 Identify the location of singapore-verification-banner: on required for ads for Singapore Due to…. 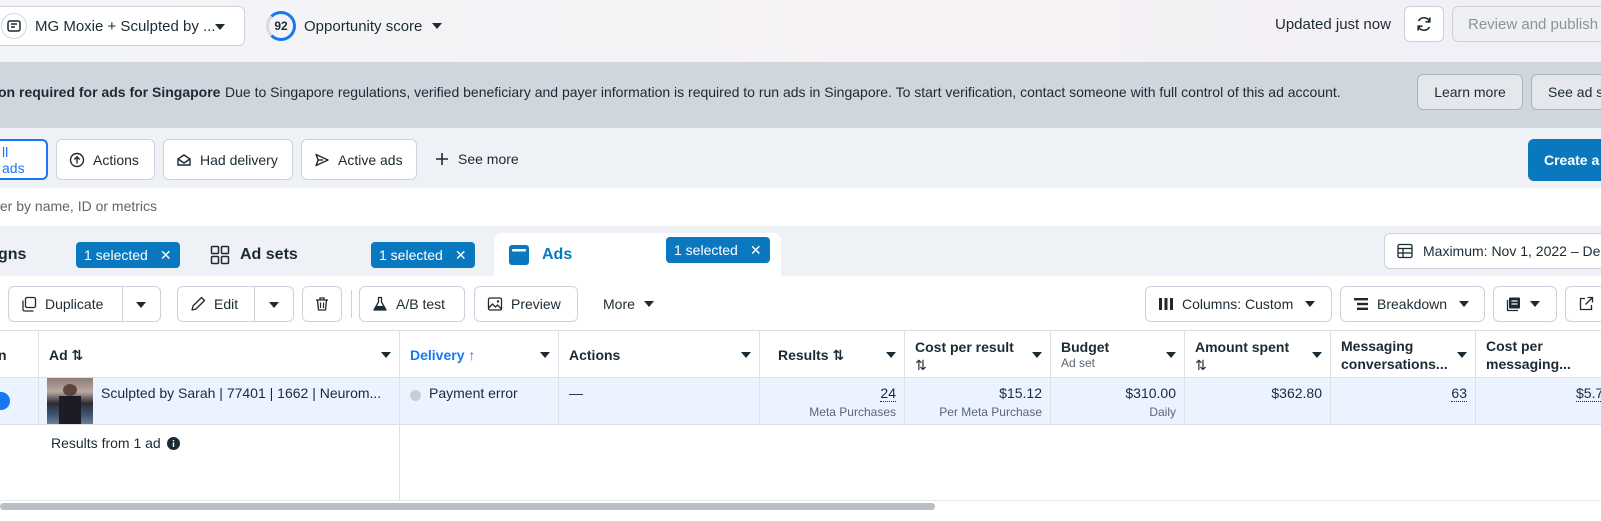
(800, 95).